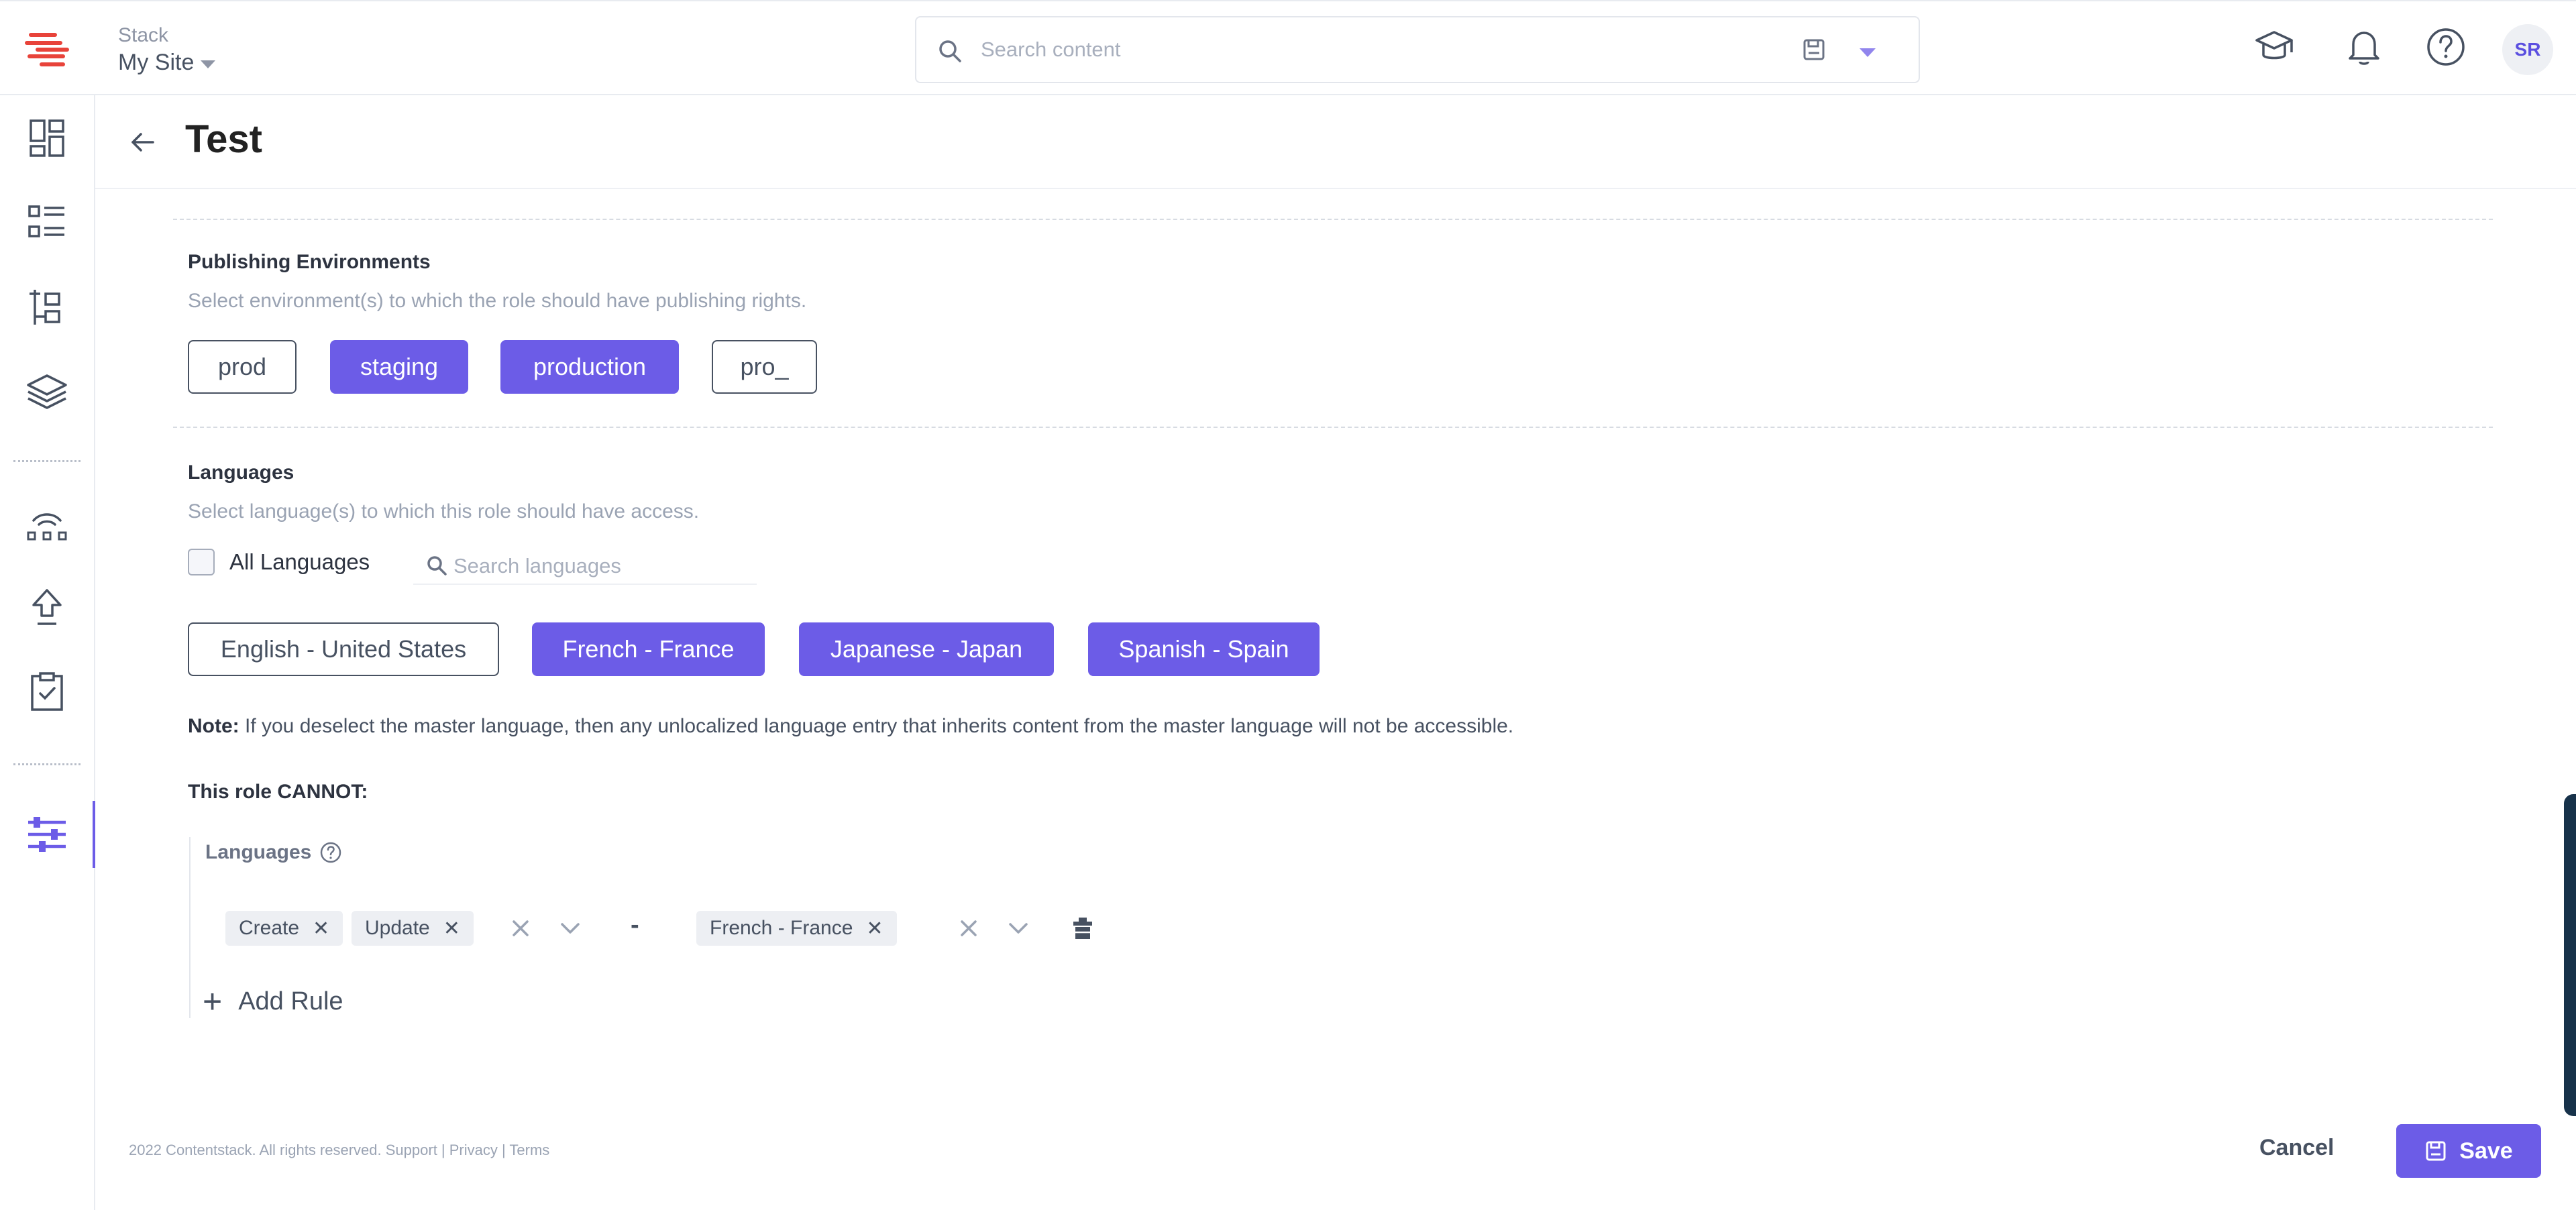 Image resolution: width=2576 pixels, height=1210 pixels. What do you see at coordinates (2364, 46) in the screenshot?
I see `notification-bell-icon` at bounding box center [2364, 46].